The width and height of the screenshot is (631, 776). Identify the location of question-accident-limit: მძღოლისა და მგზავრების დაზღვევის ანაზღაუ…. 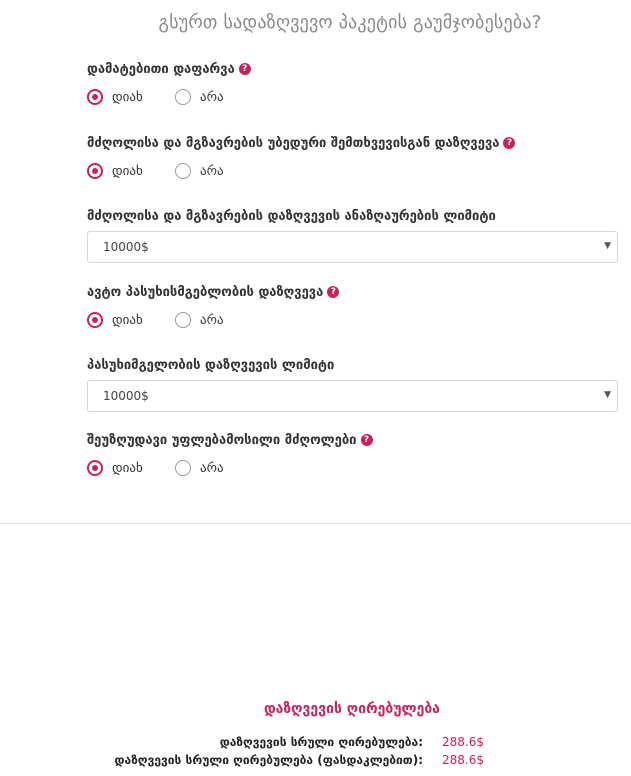
(291, 216).